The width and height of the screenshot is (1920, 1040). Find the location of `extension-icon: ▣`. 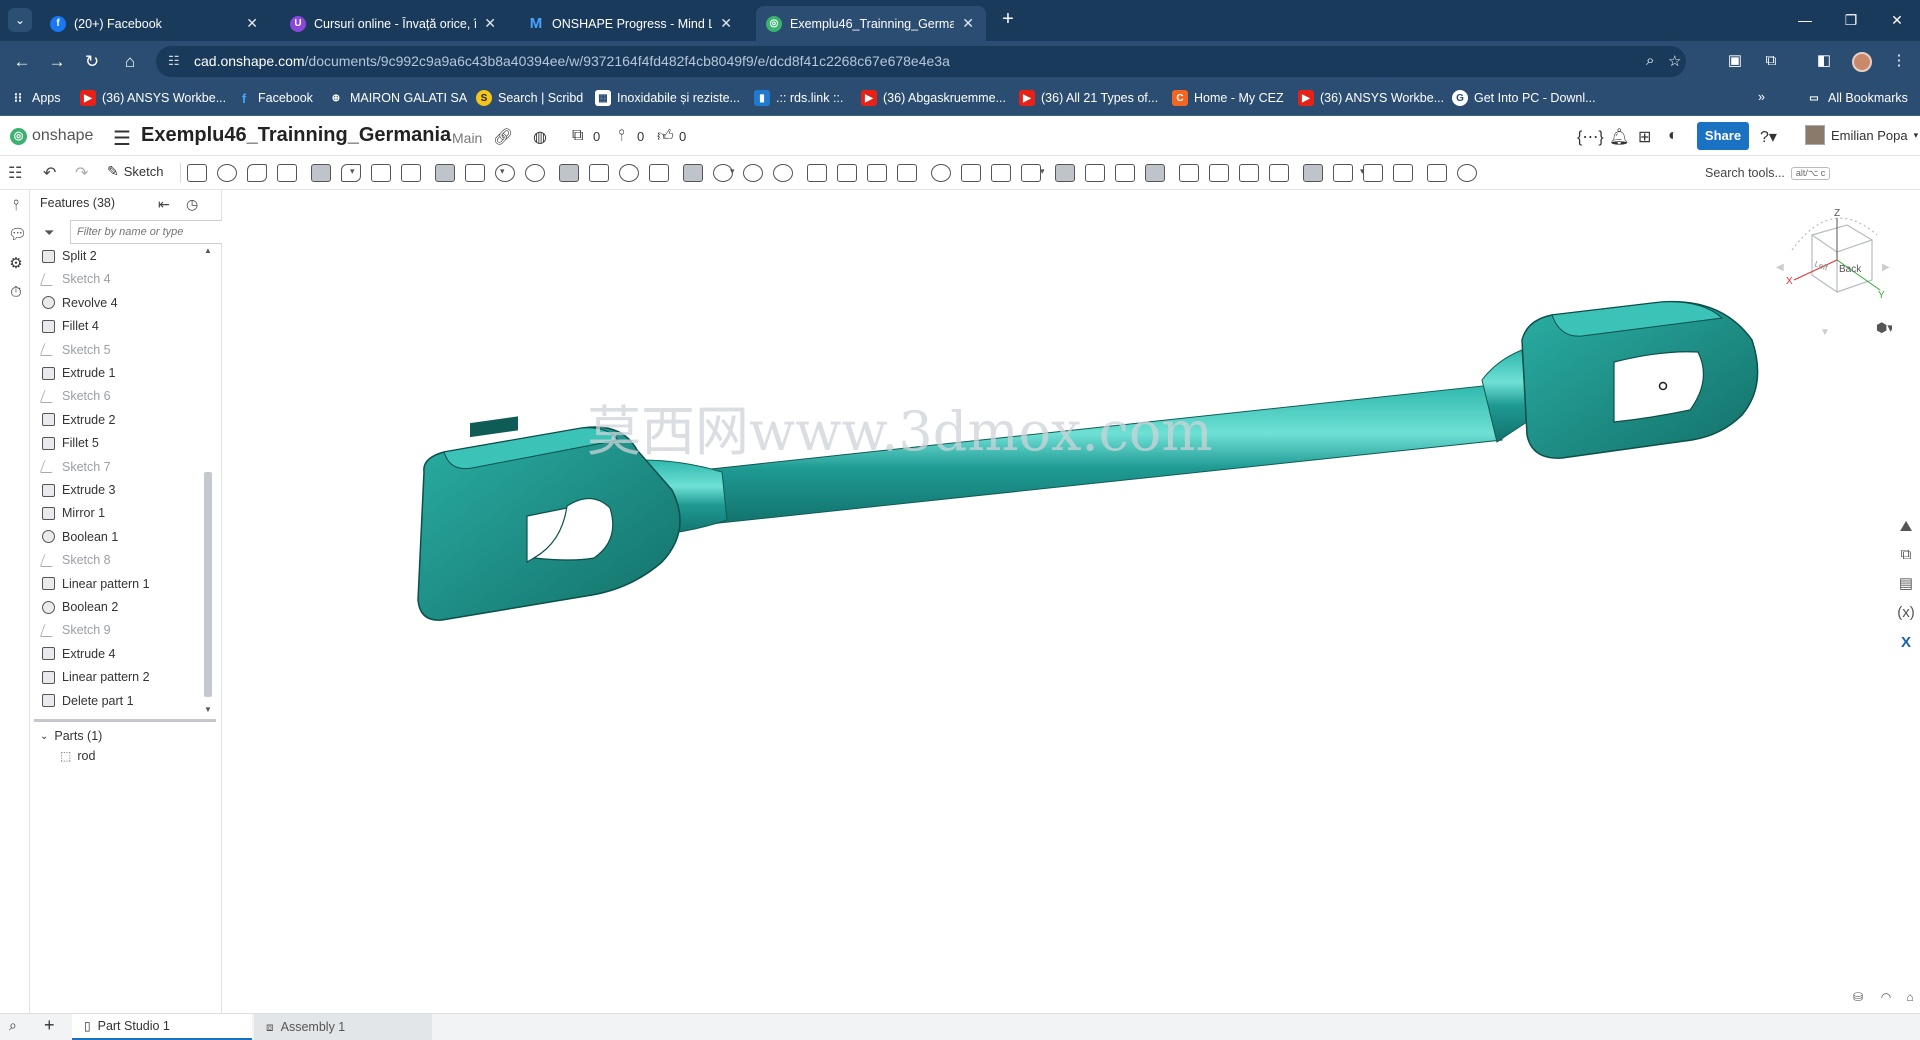

extension-icon: ▣ is located at coordinates (1735, 61).